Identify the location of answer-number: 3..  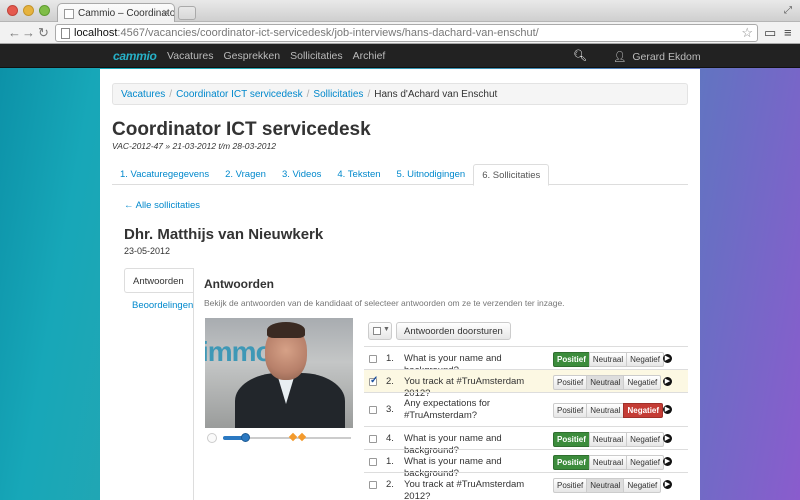
(390, 409).